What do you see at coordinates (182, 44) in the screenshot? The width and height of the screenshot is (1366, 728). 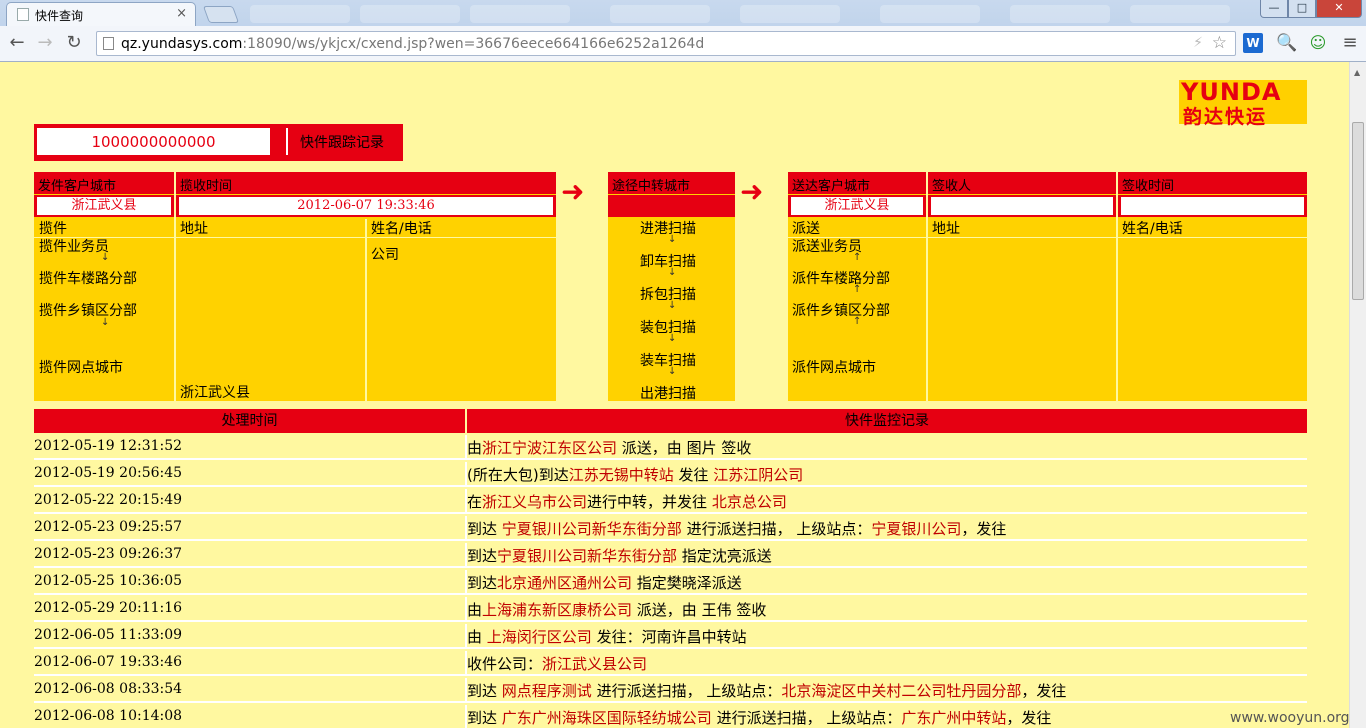 I see `url-host: qz.yundasys.com` at bounding box center [182, 44].